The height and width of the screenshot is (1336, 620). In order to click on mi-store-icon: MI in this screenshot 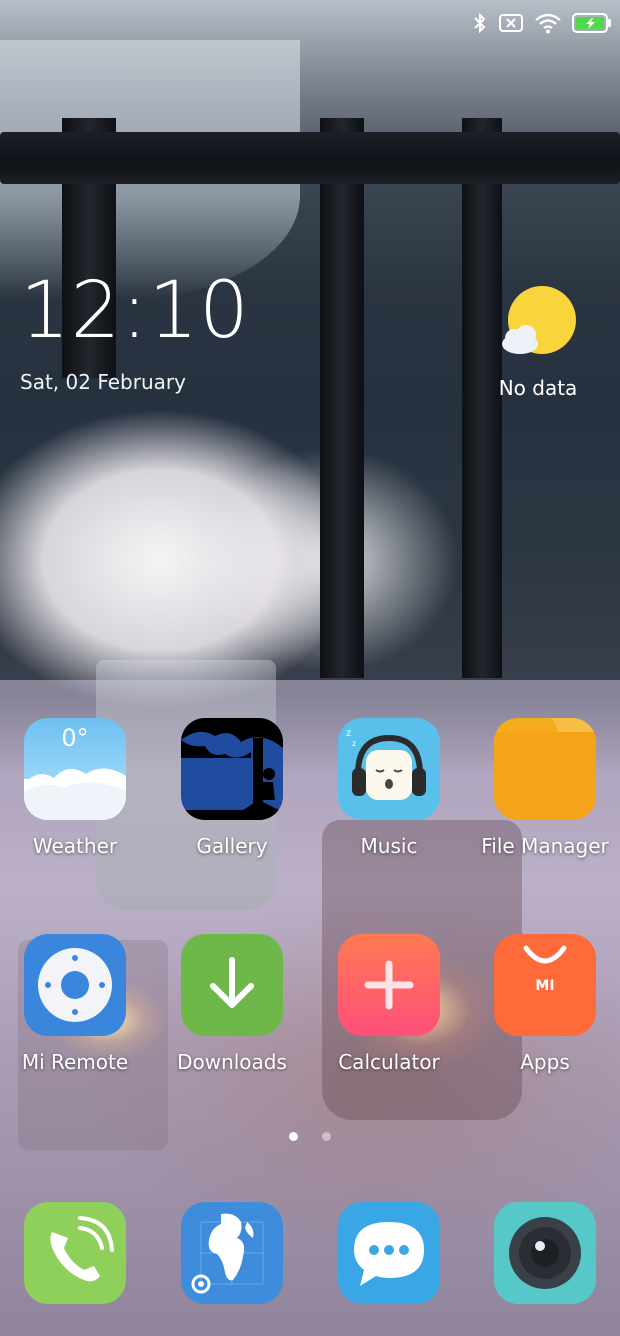, I will do `click(545, 985)`.